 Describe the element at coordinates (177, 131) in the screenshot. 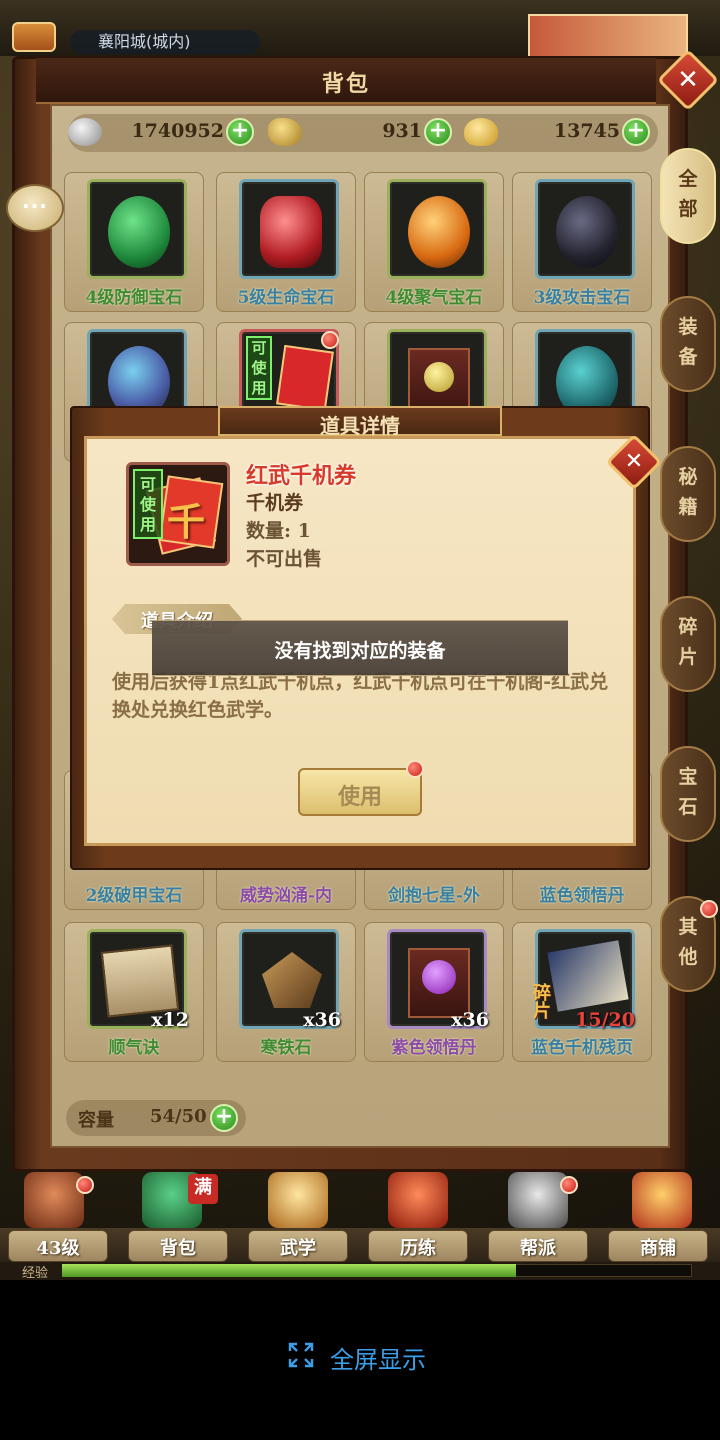

I see `silver-value: 1740952` at that location.